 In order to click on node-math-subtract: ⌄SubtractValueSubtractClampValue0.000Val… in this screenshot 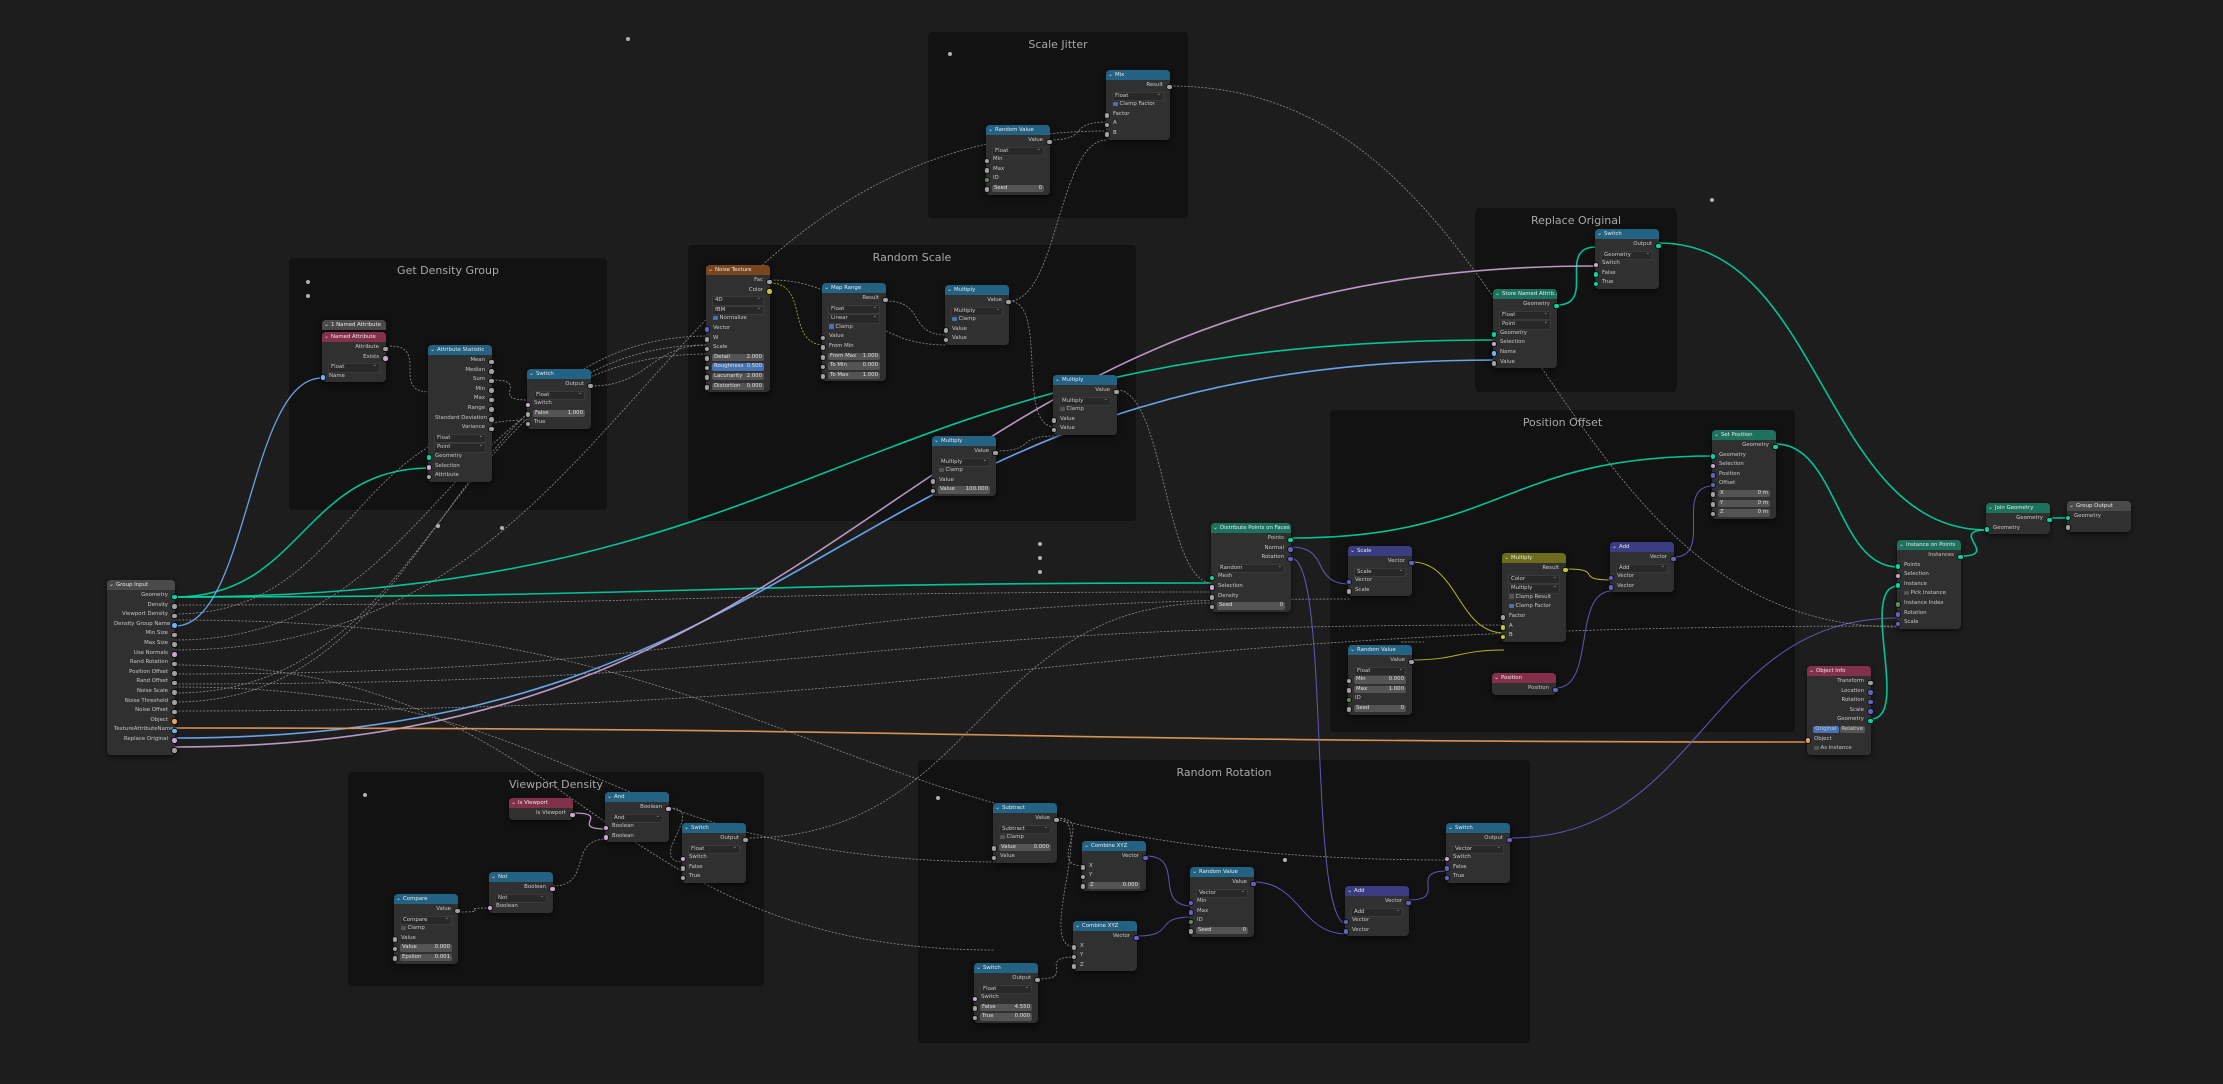, I will do `click(1025, 833)`.